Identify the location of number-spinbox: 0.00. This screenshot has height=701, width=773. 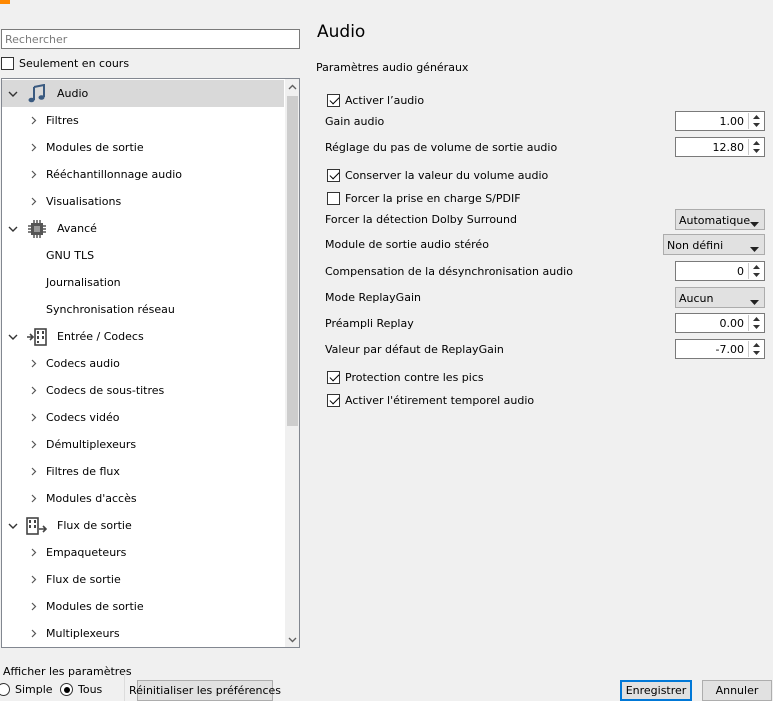
(720, 323).